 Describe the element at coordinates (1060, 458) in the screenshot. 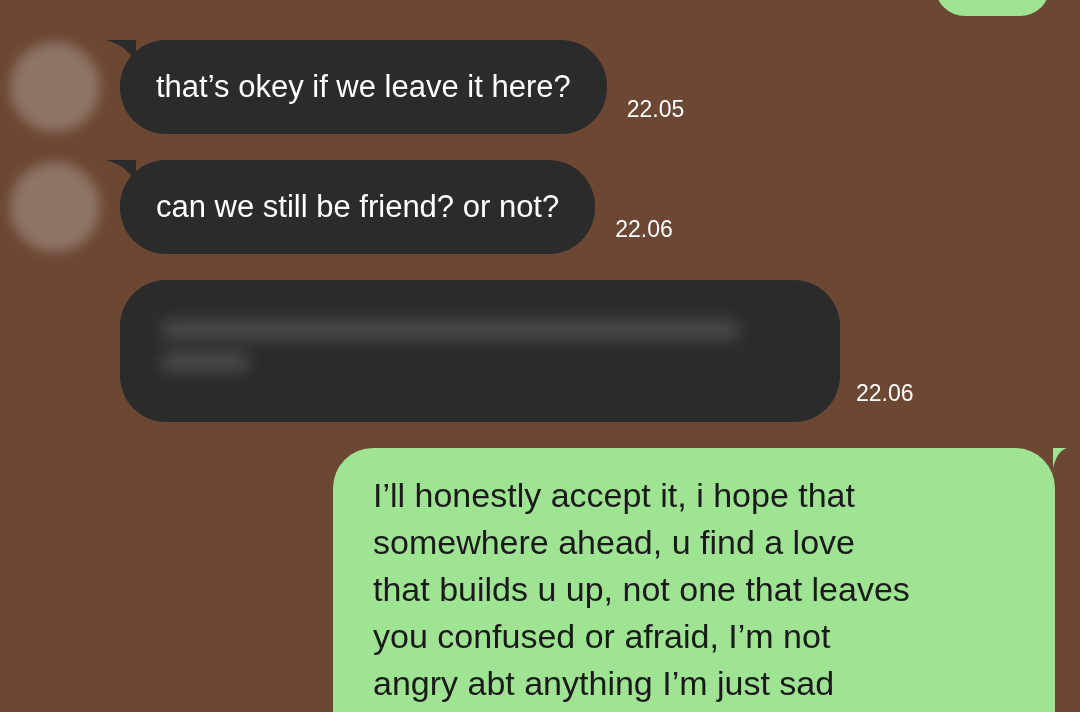

I see `bubble-tail-icon` at that location.